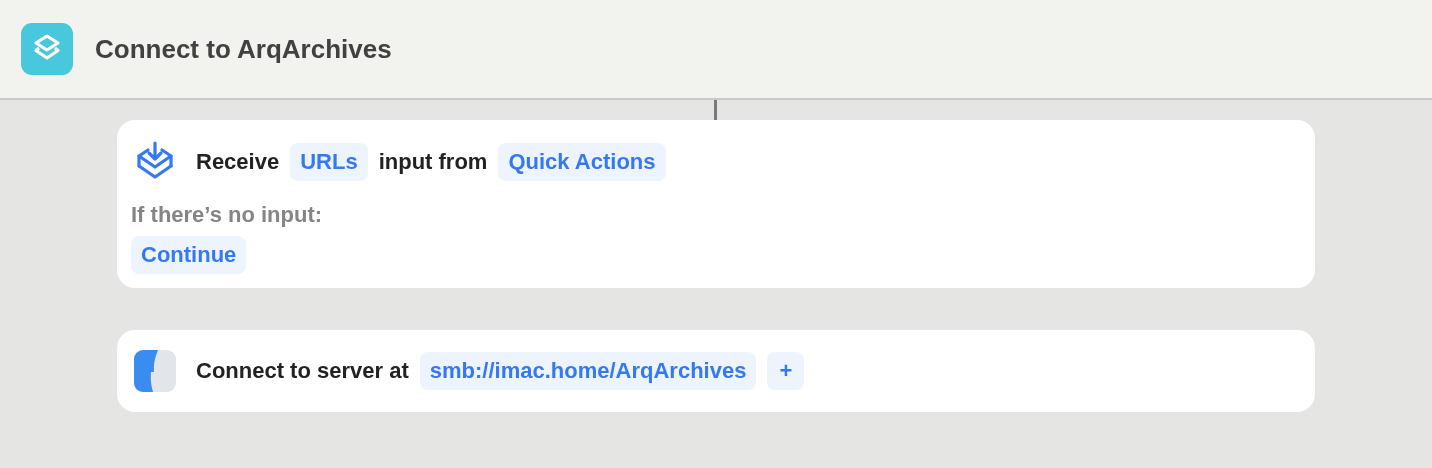 This screenshot has width=1432, height=468. What do you see at coordinates (302, 371) in the screenshot?
I see `action-text: Connect to server at` at bounding box center [302, 371].